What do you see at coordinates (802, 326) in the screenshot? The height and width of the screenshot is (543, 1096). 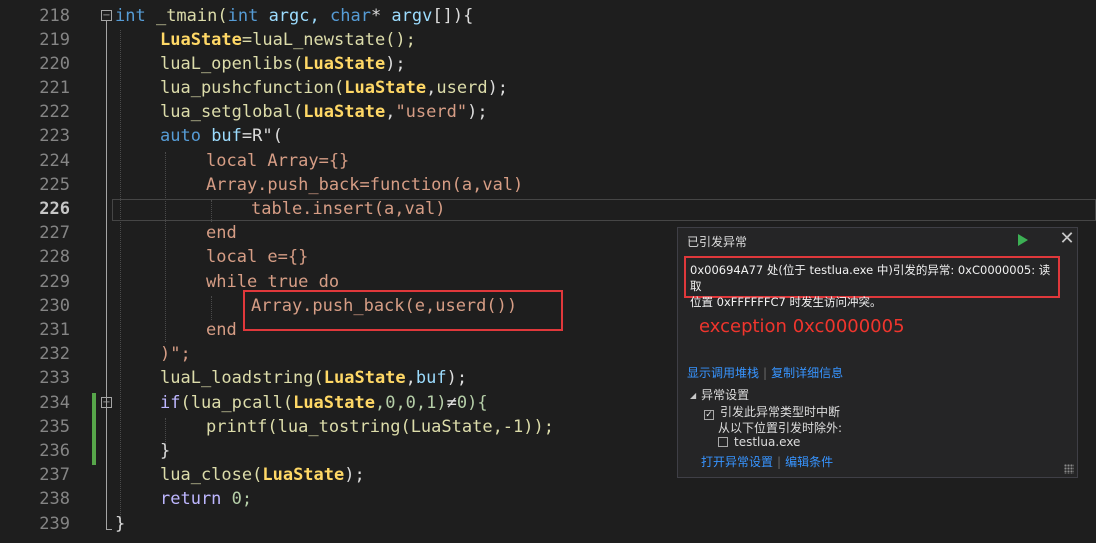 I see `exception-annotation: exception 0xc0000005` at bounding box center [802, 326].